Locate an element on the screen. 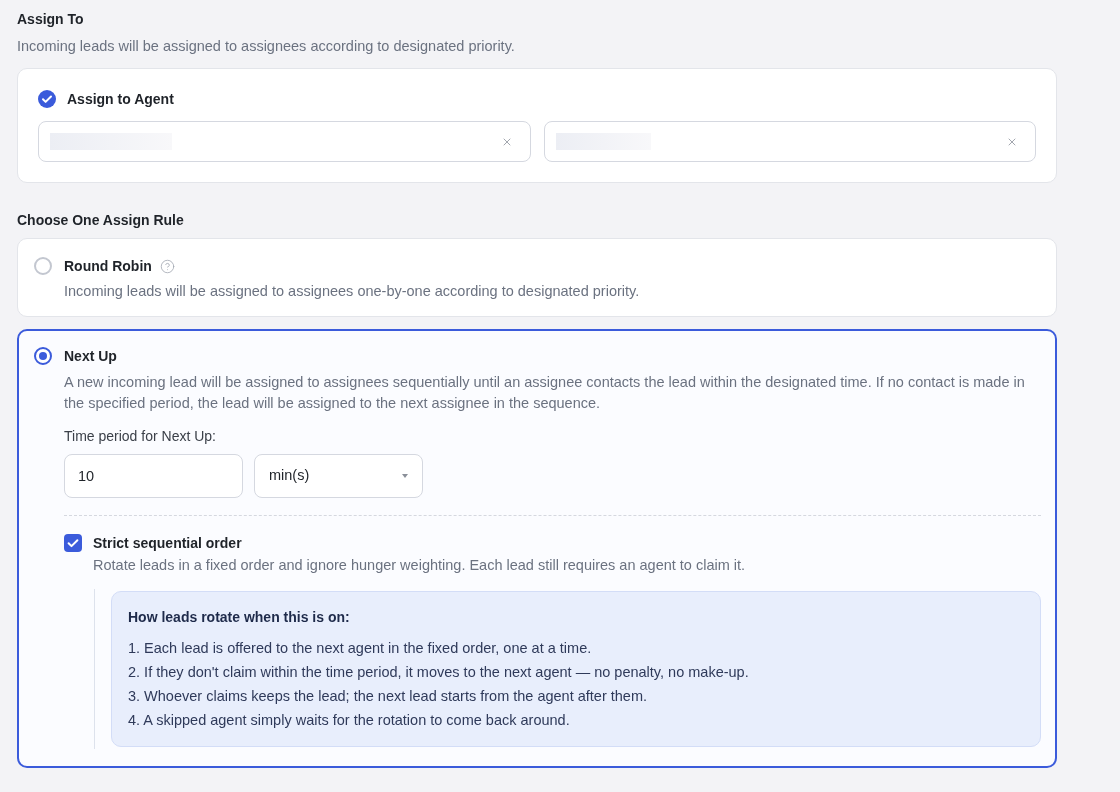  rule-title: Next Up is located at coordinates (90, 356).